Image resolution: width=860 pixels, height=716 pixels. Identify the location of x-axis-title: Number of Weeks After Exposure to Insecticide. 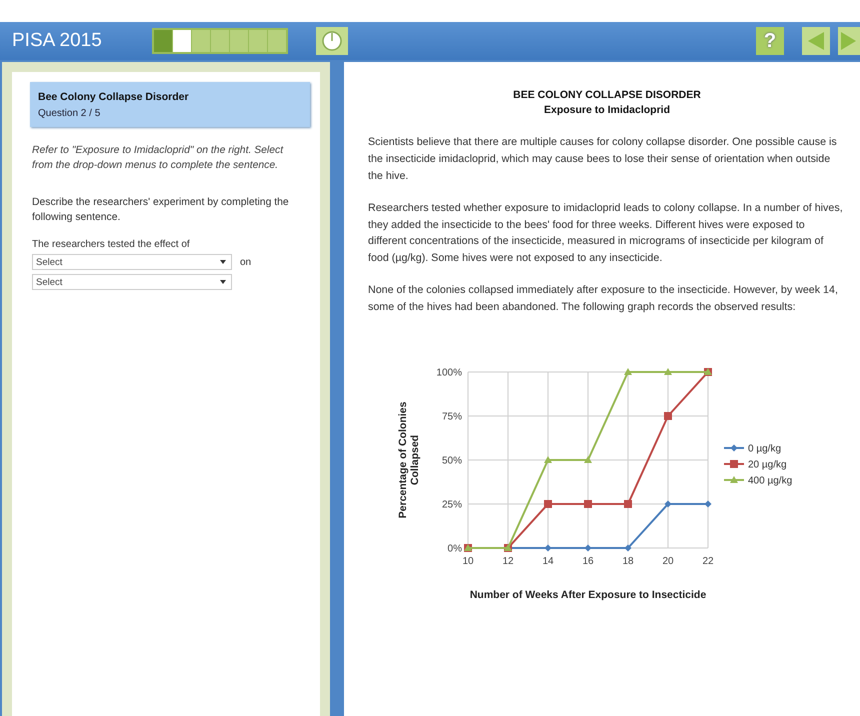
(588, 594).